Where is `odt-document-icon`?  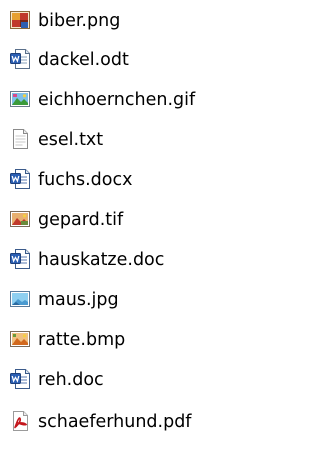
odt-document-icon is located at coordinates (20, 59).